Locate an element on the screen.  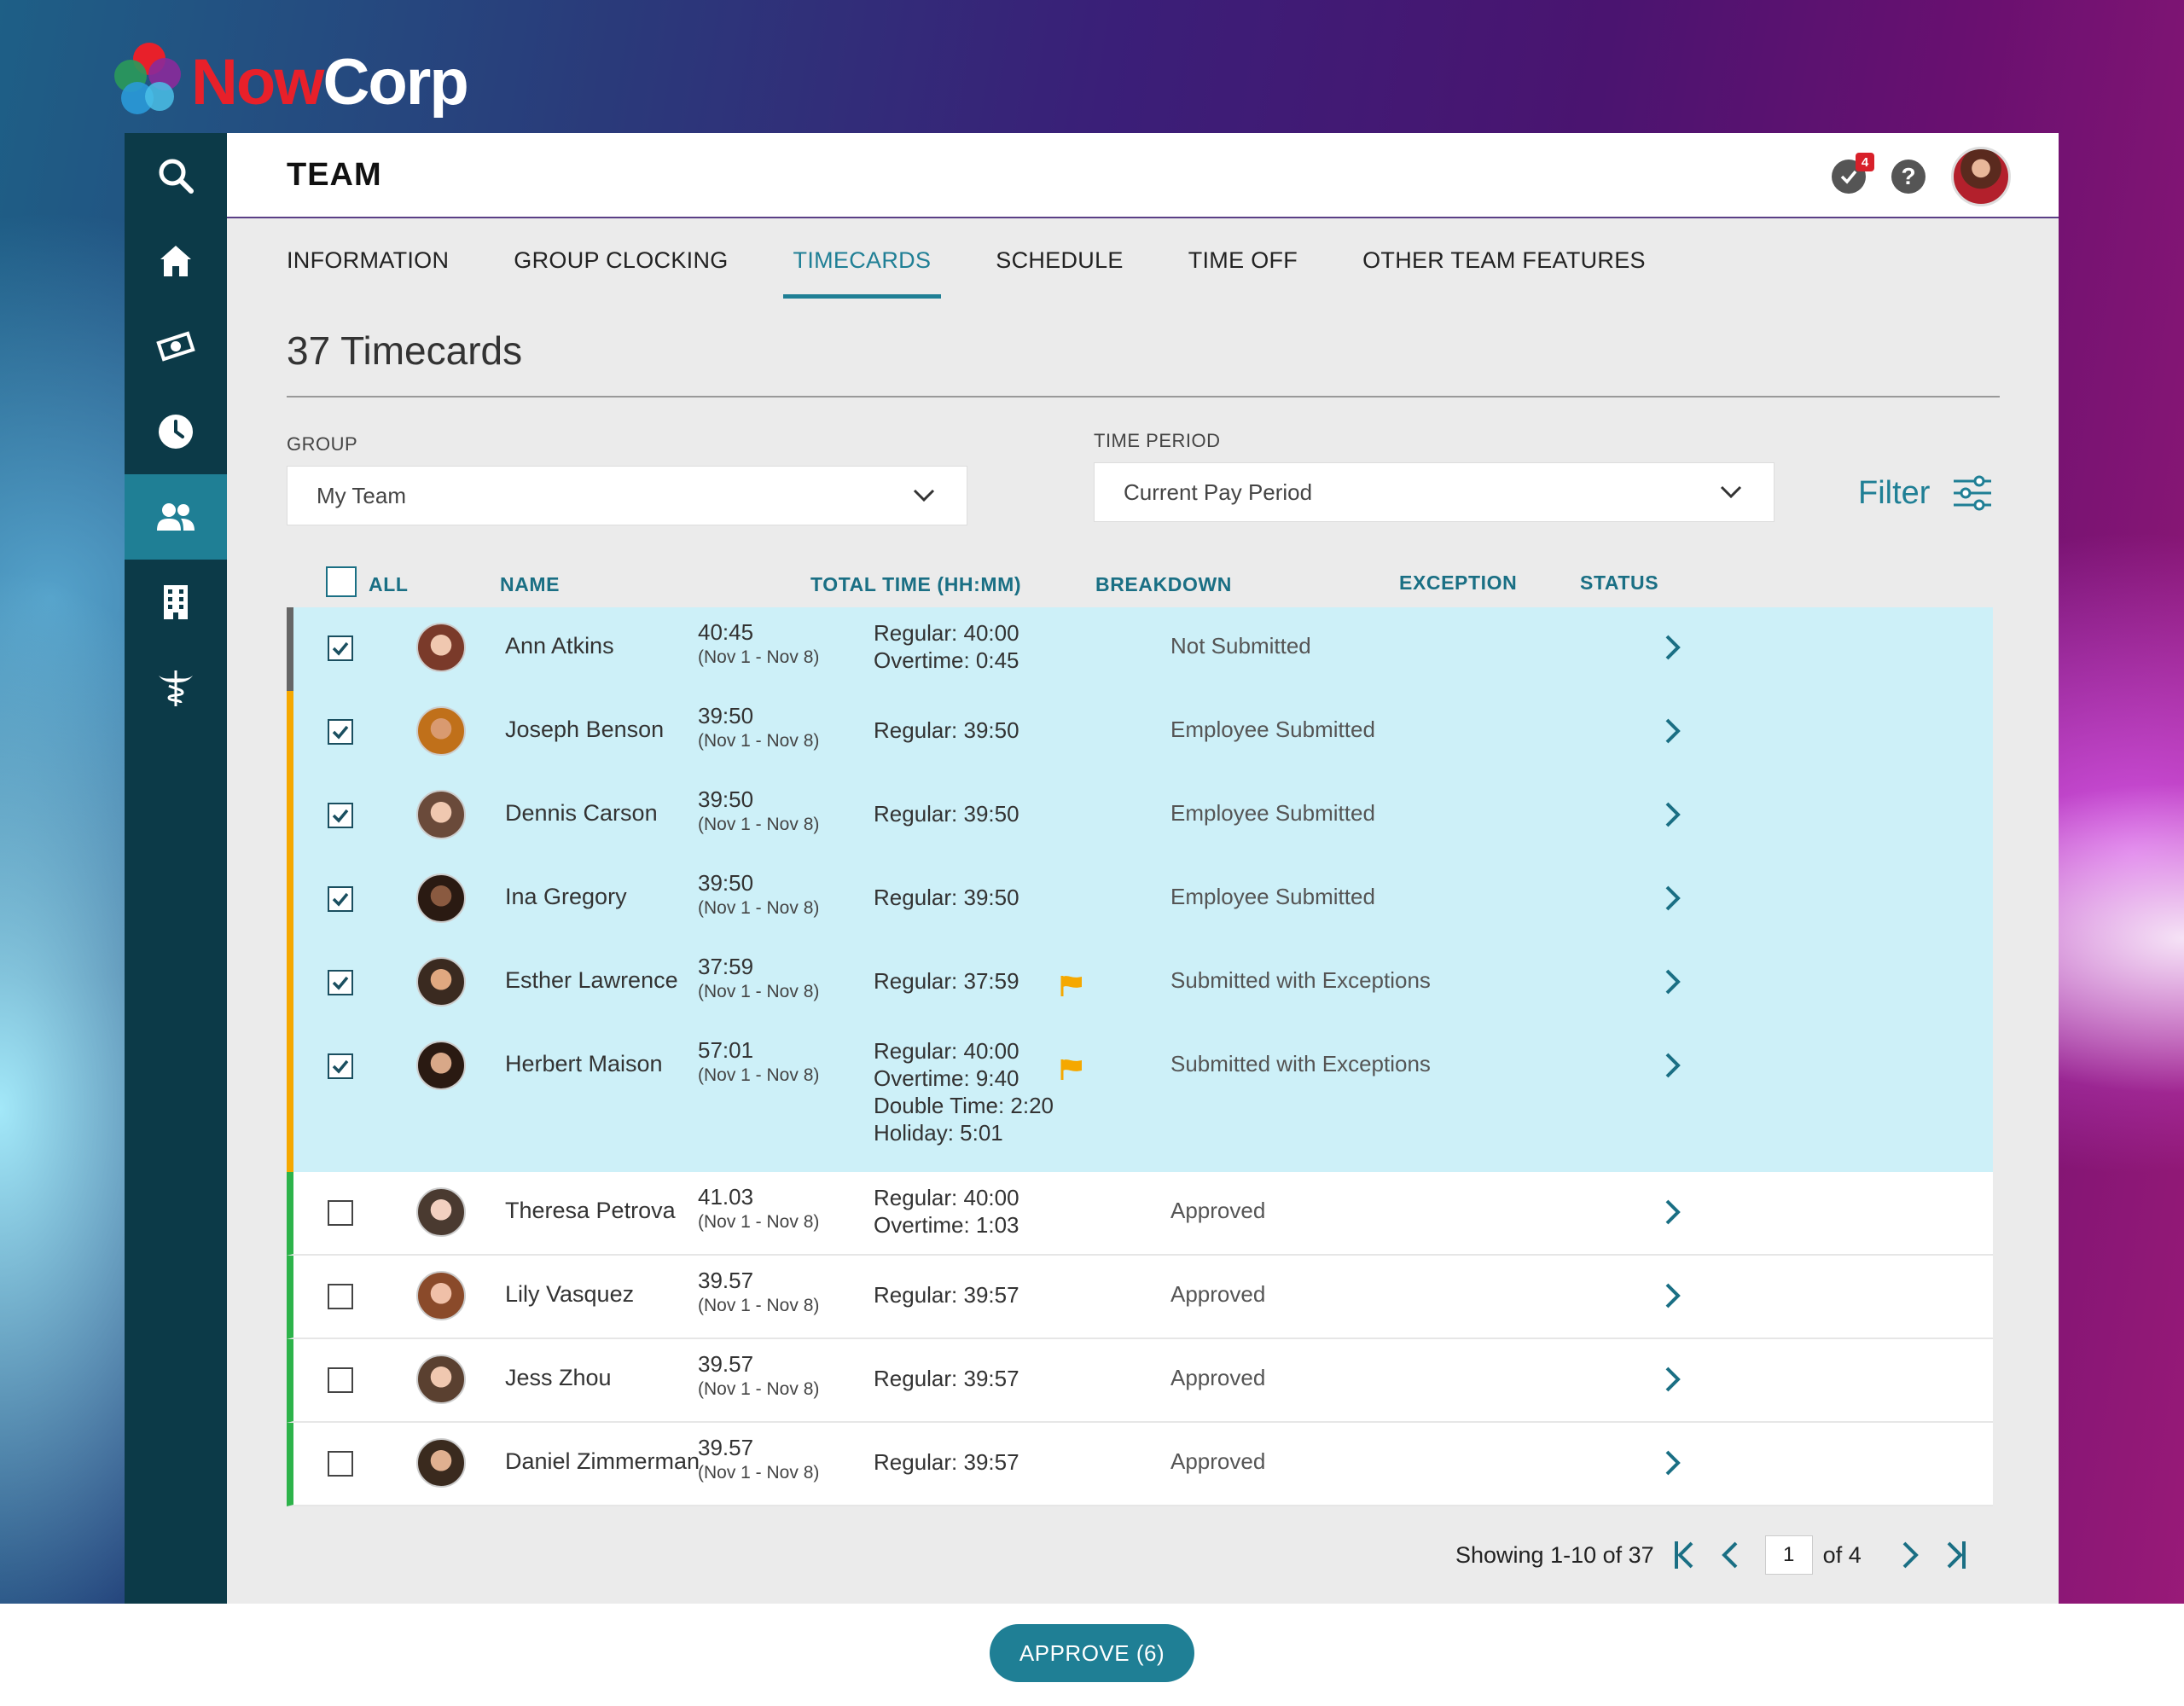
sidebar-item-home is located at coordinates (176, 261).